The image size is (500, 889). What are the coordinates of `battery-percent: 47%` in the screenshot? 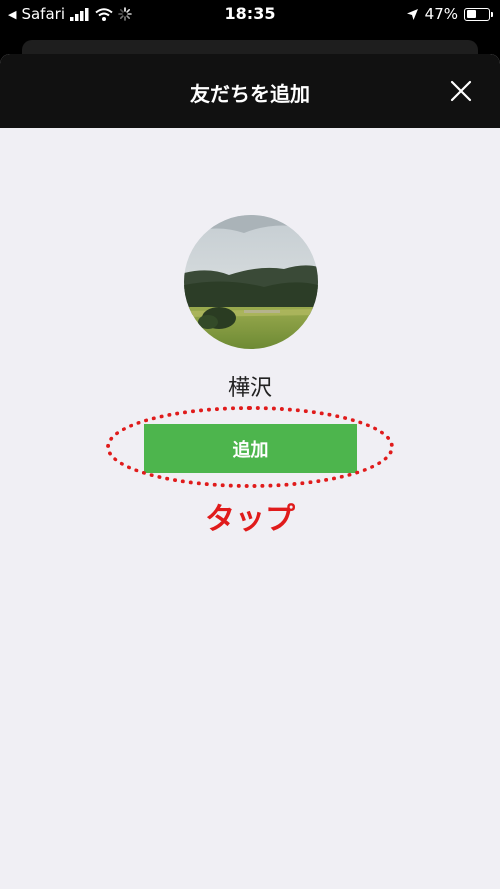 It's located at (441, 14).